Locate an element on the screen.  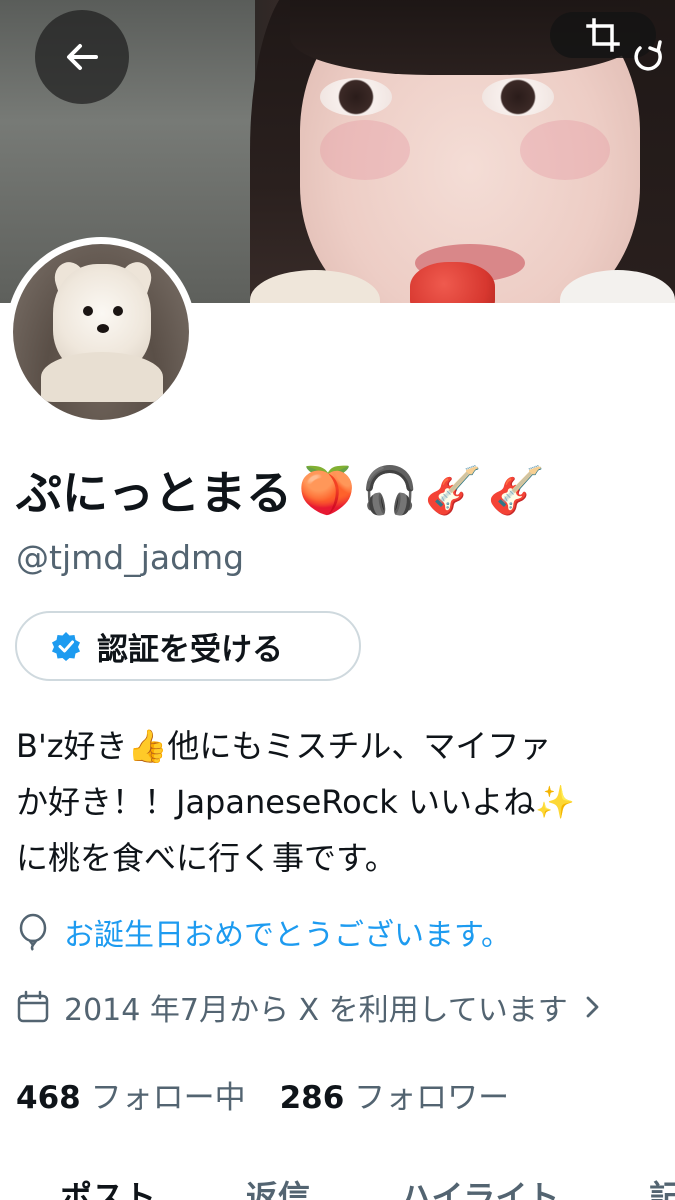
tab-articles: 記 is located at coordinates (632, 1186).